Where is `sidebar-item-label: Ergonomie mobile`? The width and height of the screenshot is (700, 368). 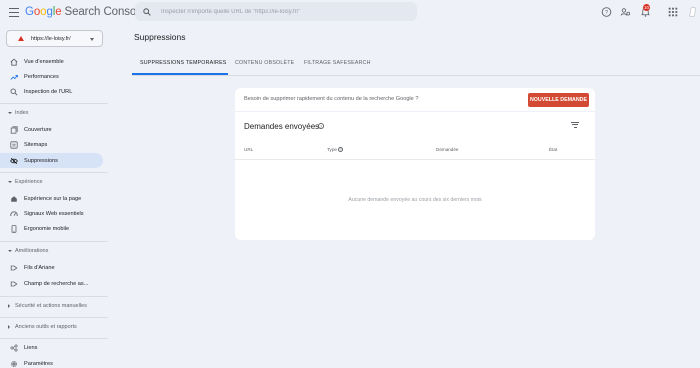
sidebar-item-label: Ergonomie mobile is located at coordinates (47, 228).